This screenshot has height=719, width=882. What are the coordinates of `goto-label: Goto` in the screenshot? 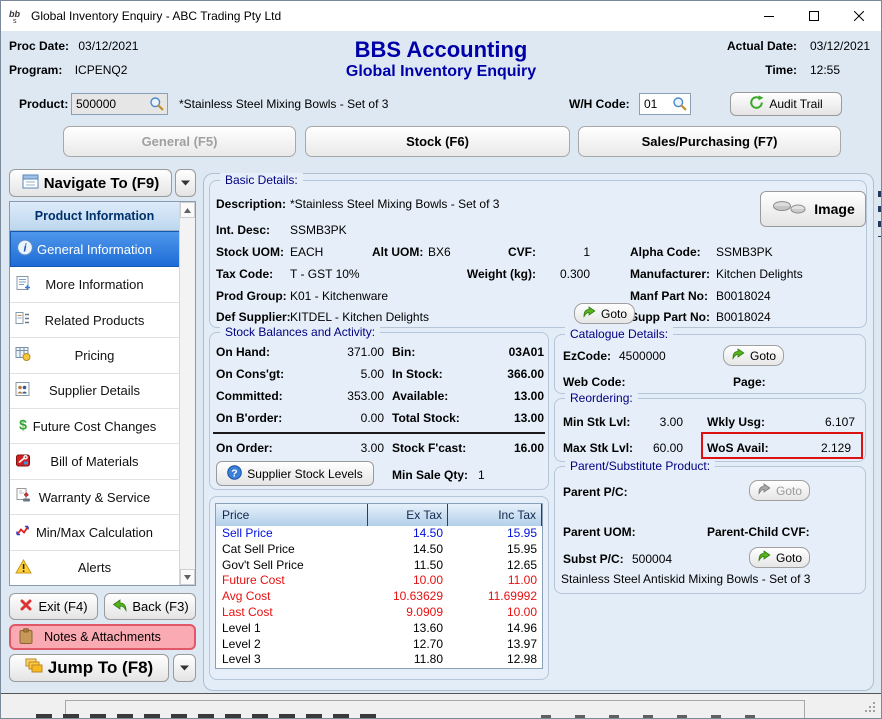 It's located at (763, 355).